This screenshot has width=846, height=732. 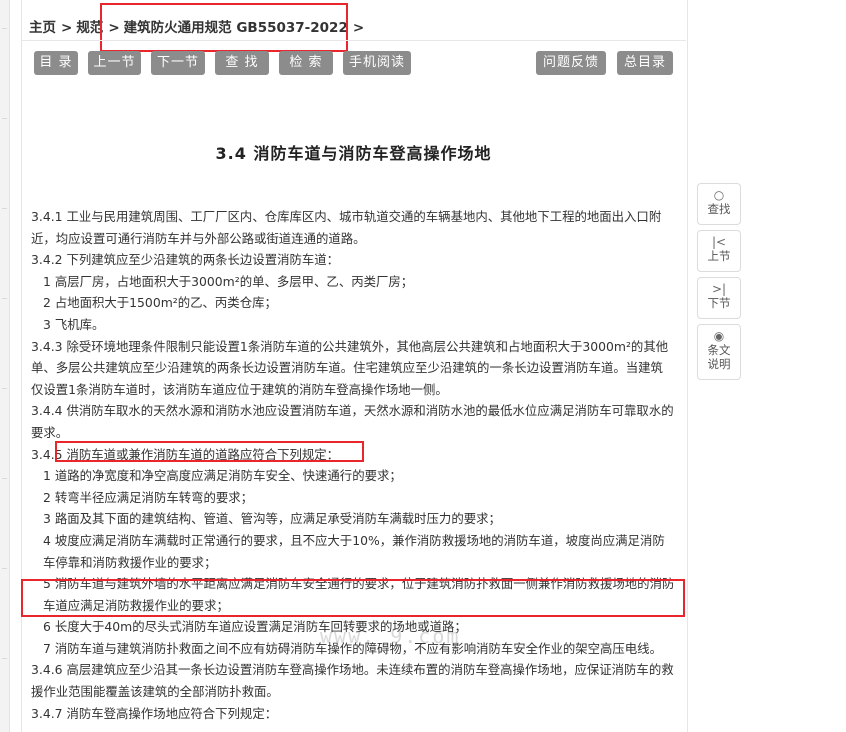 What do you see at coordinates (719, 256) in the screenshot?
I see `float-prev-label: 上节` at bounding box center [719, 256].